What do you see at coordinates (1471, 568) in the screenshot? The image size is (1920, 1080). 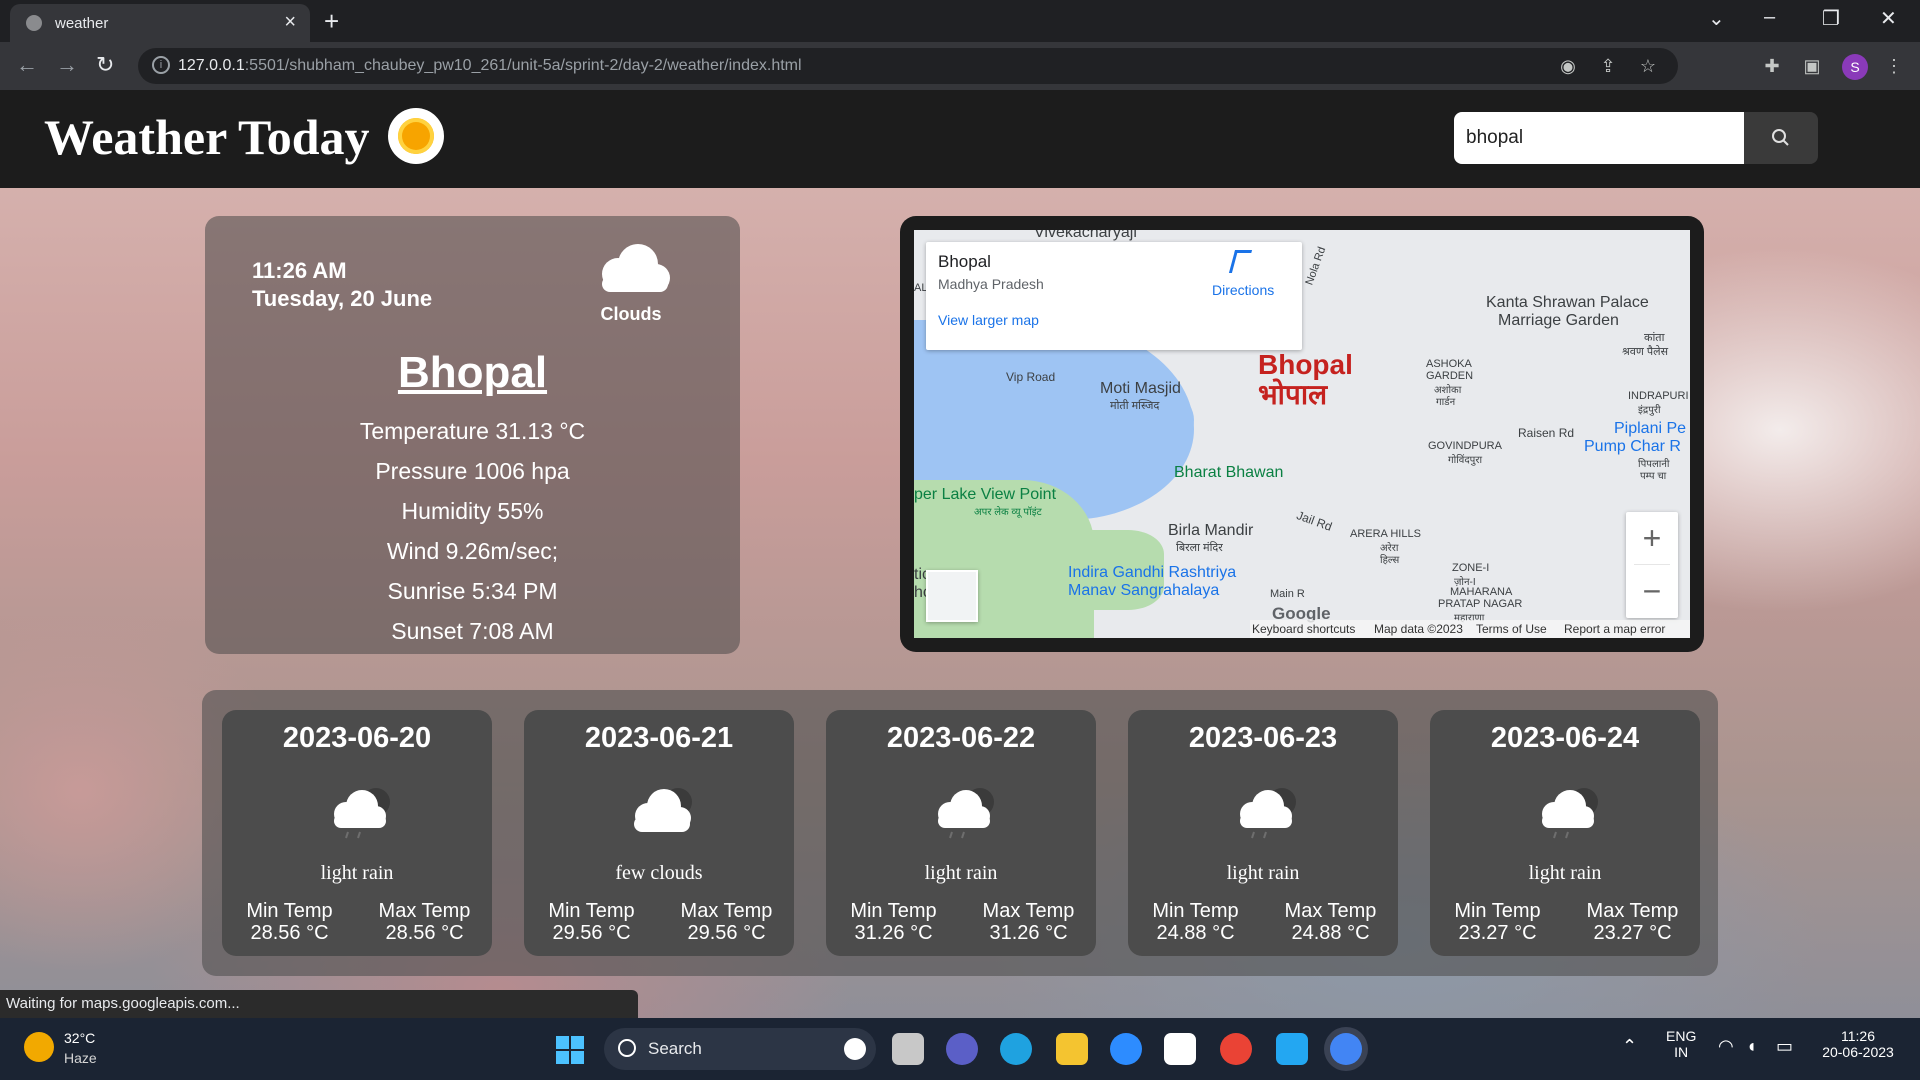 I see `map-label: ZONE-I` at bounding box center [1471, 568].